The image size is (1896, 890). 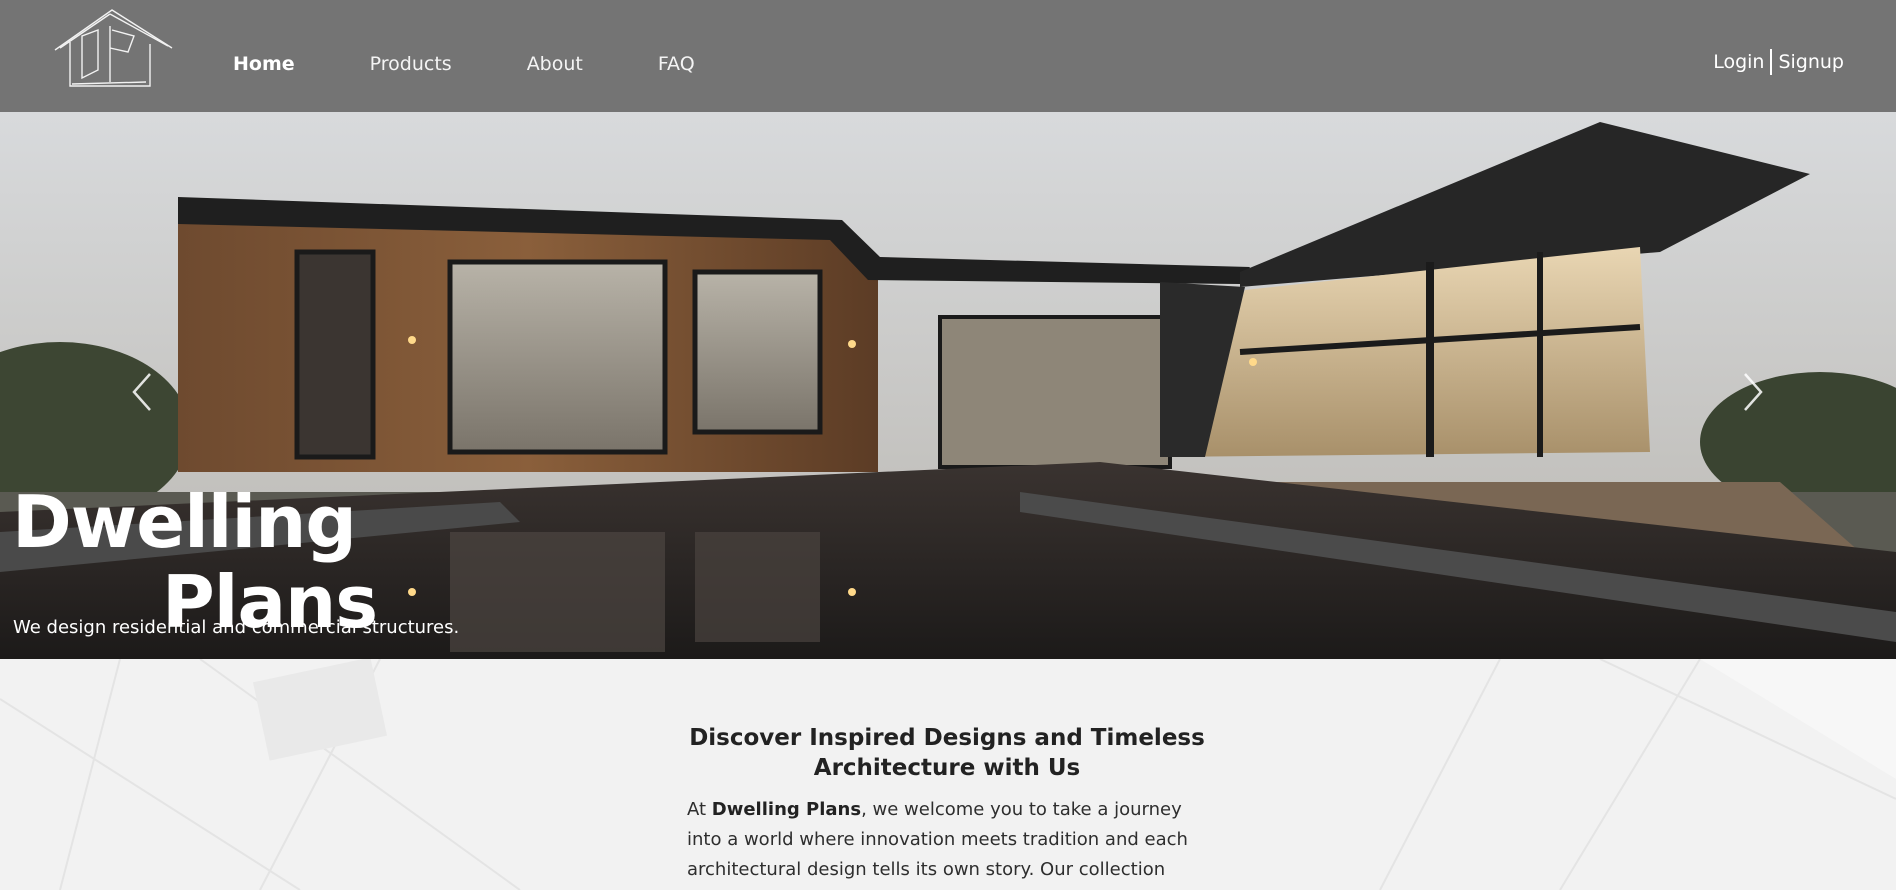 I want to click on nav-link-about: About, so click(x=555, y=64).